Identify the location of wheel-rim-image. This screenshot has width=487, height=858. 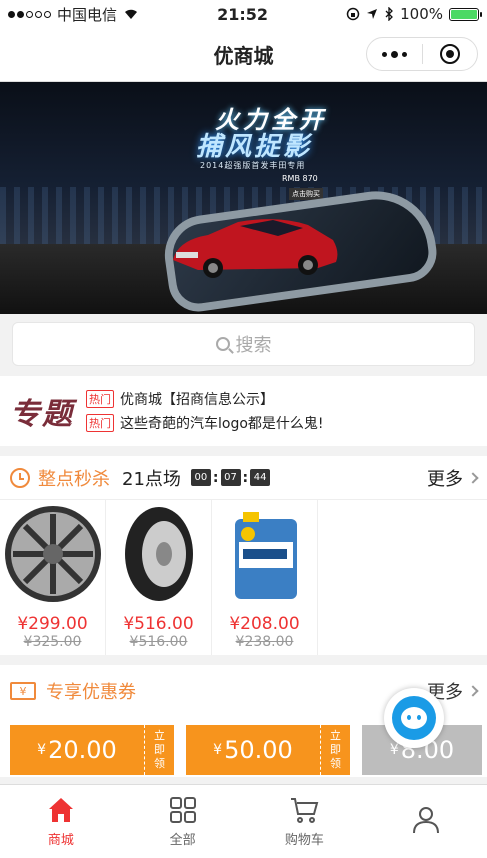
(52, 554).